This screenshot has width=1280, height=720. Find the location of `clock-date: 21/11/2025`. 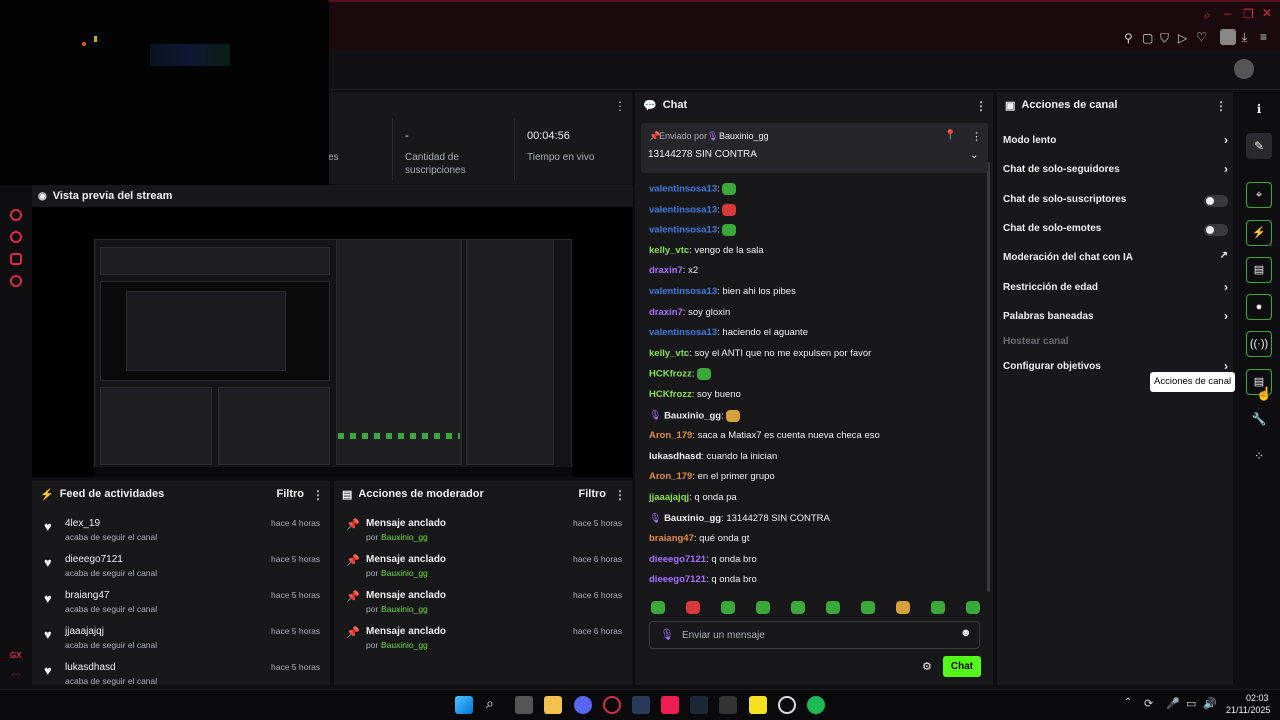

clock-date: 21/11/2025 is located at coordinates (1248, 710).